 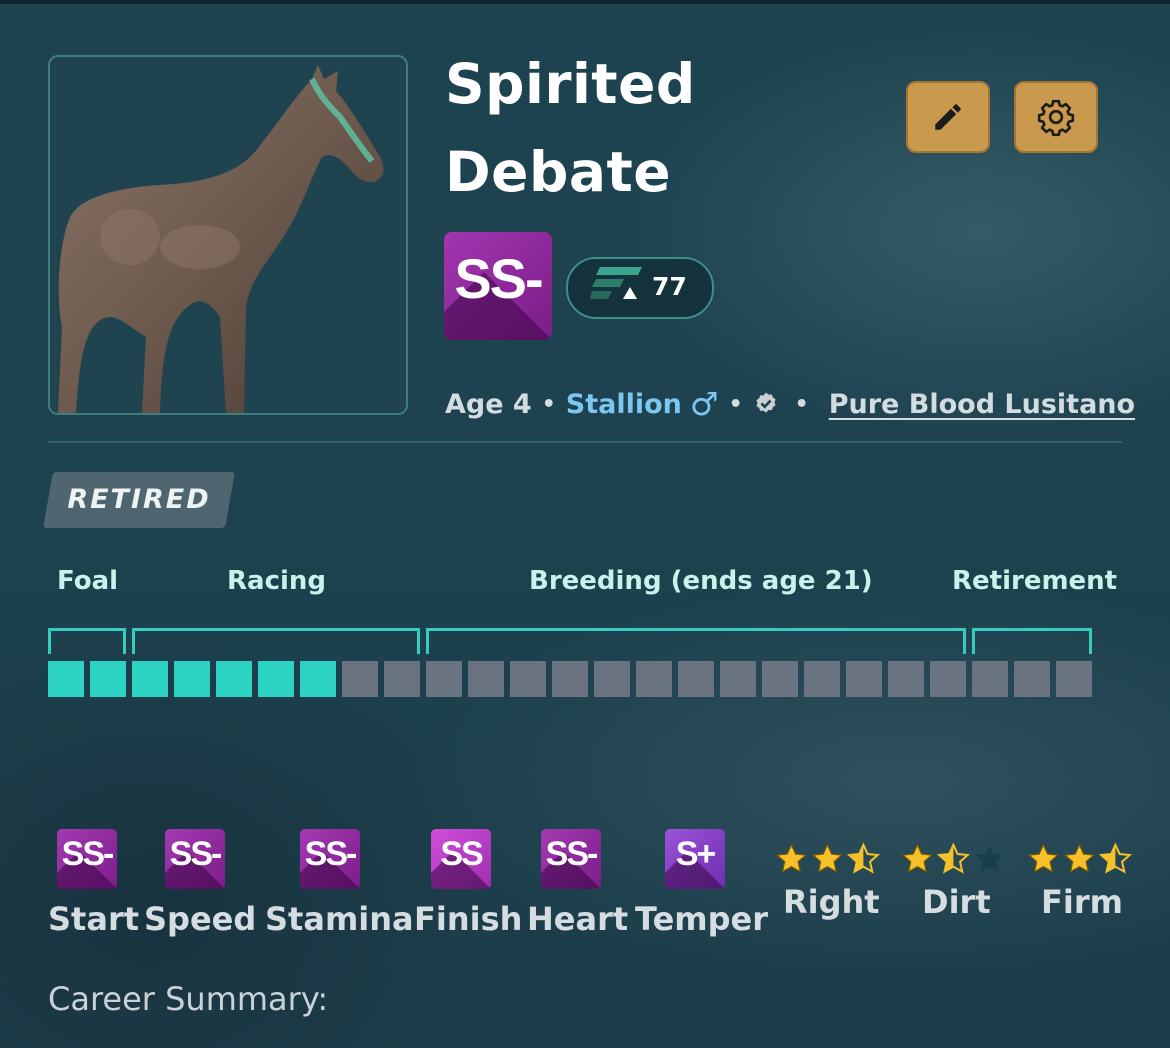 I want to click on rating-value: 77, so click(x=669, y=286).